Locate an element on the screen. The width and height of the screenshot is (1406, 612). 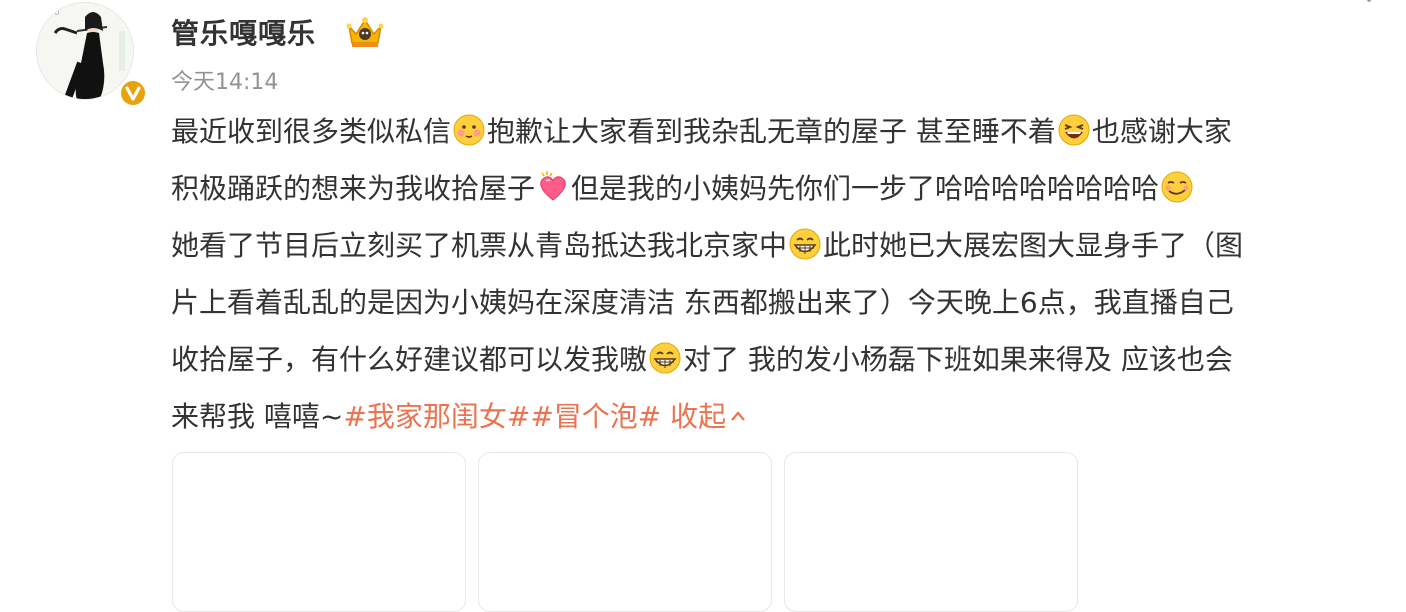
hashtag-link: #冒个泡# is located at coordinates (595, 416).